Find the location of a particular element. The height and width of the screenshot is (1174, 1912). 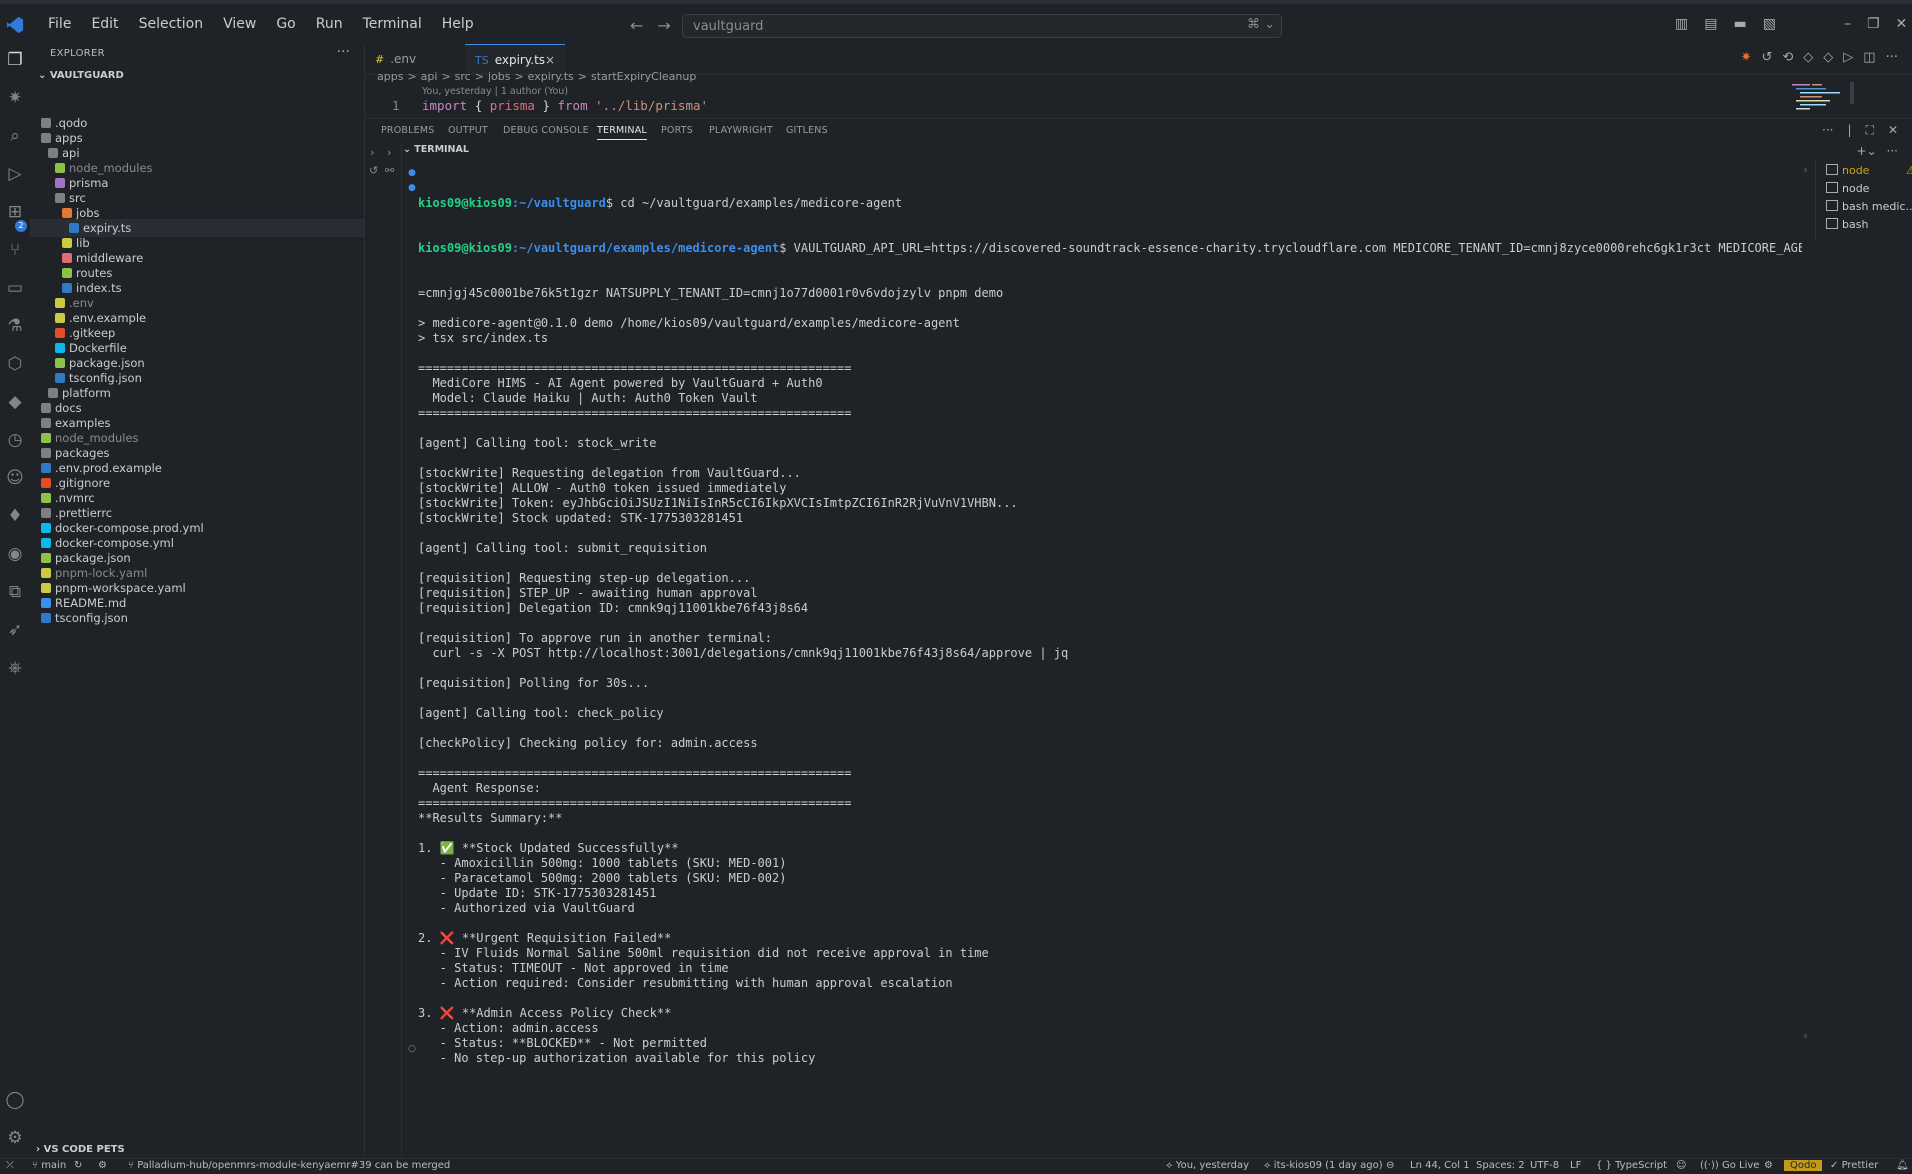

breadcrumb-item: api is located at coordinates (429, 76).